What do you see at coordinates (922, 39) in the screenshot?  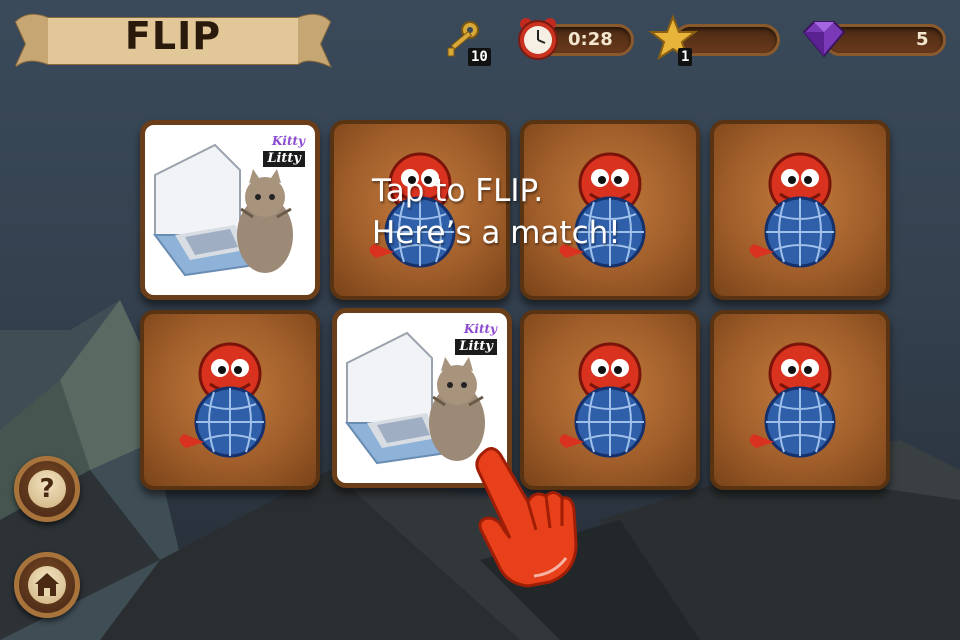 I see `gems-count: 5` at bounding box center [922, 39].